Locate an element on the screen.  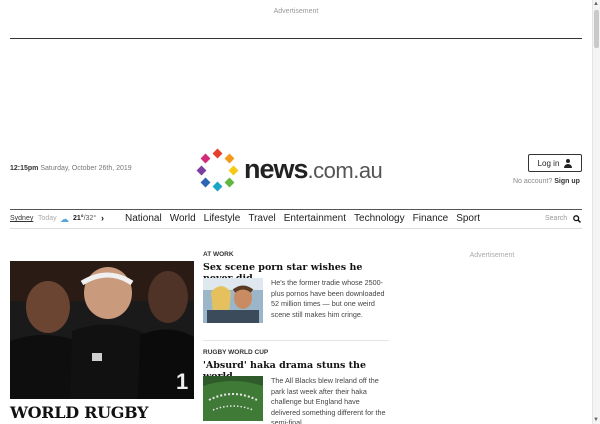
site-logo: news.com.au is located at coordinates (301, 170).